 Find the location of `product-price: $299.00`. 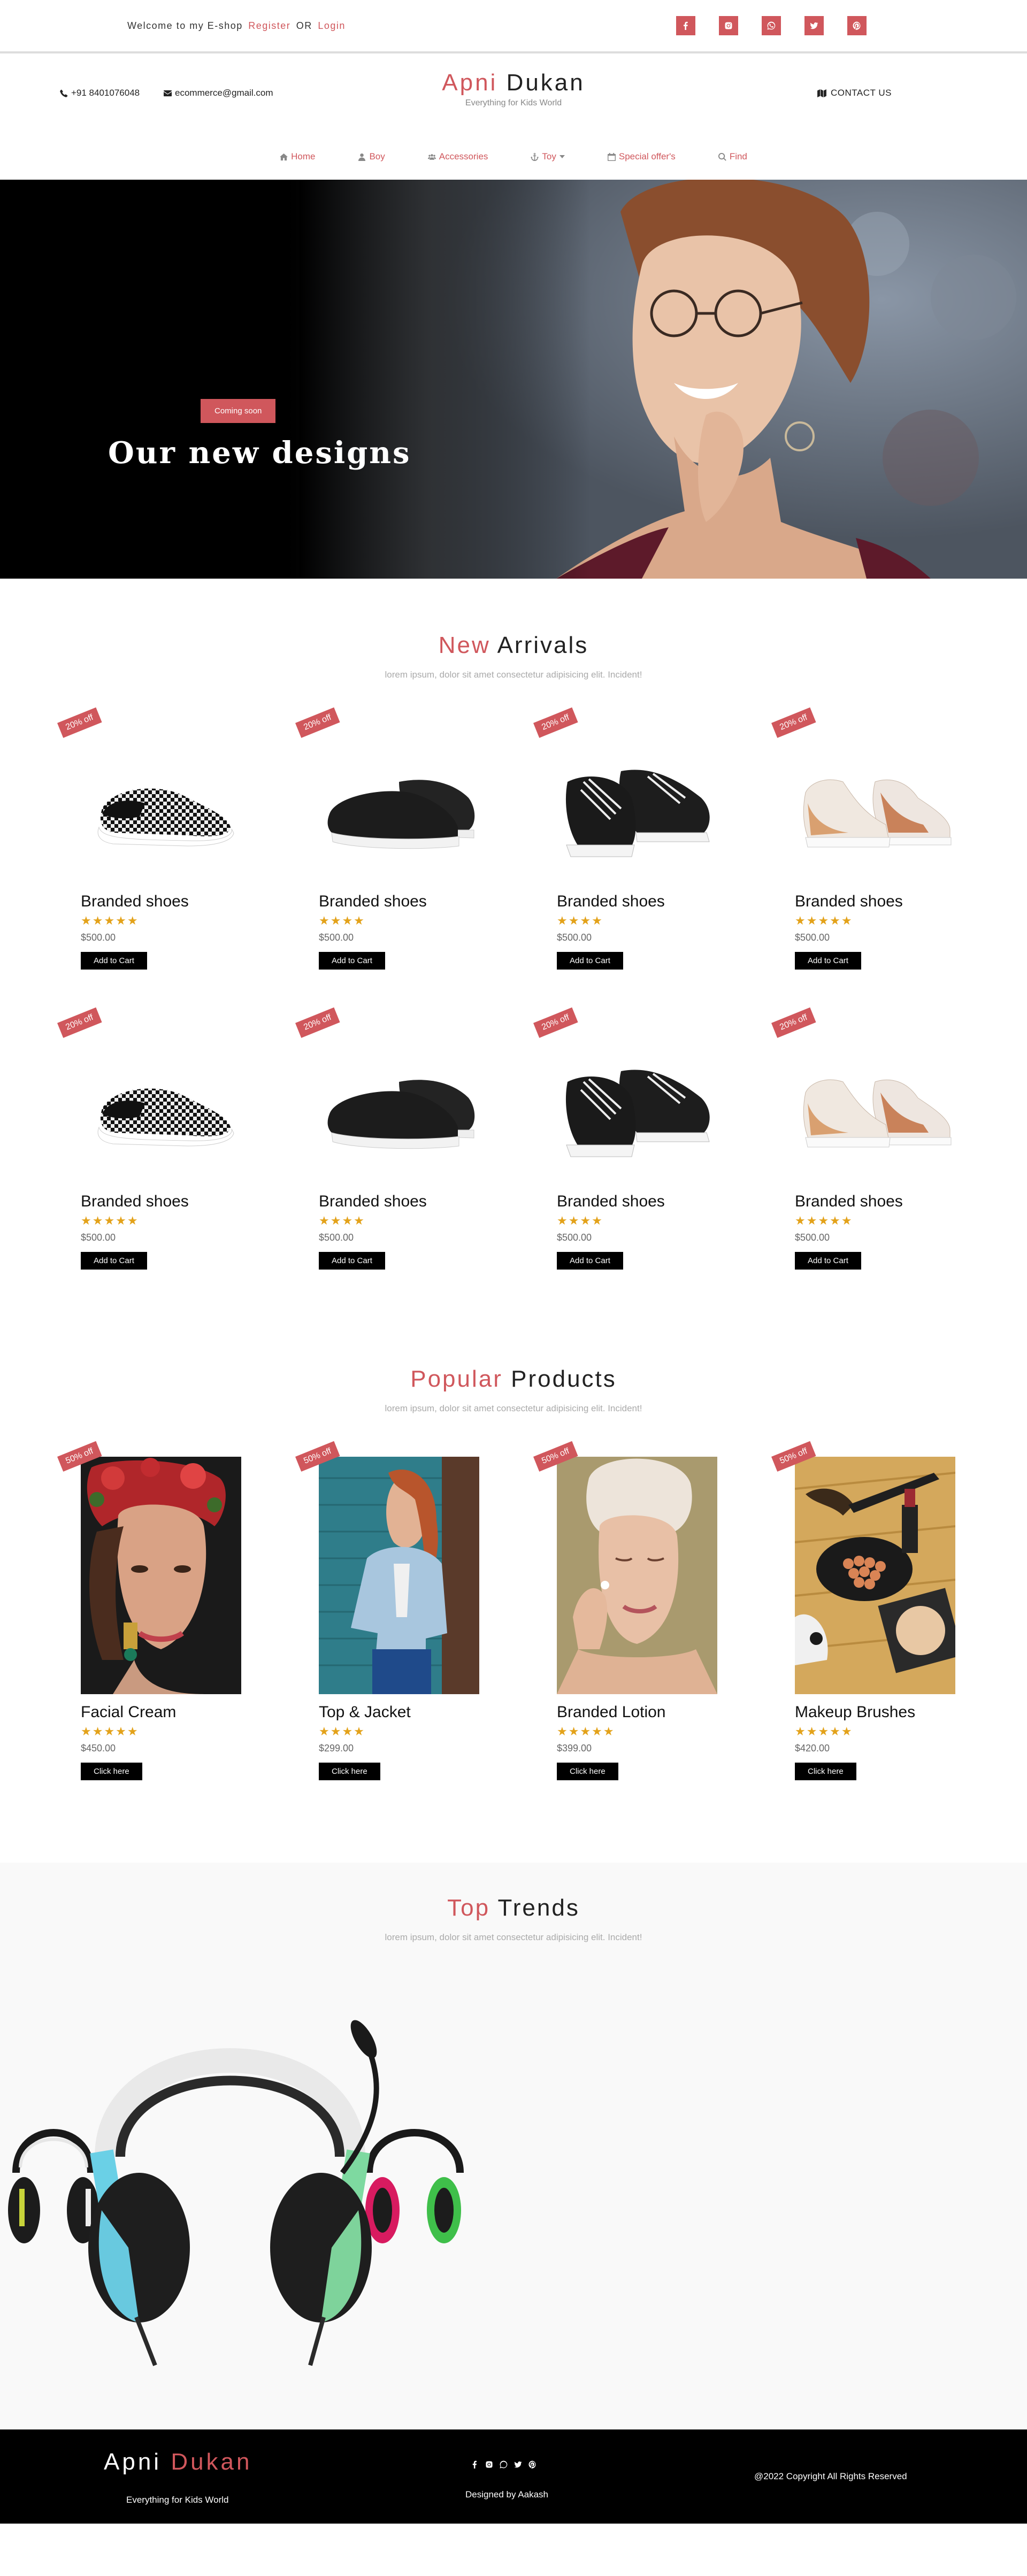

product-price: $299.00 is located at coordinates (336, 1748).